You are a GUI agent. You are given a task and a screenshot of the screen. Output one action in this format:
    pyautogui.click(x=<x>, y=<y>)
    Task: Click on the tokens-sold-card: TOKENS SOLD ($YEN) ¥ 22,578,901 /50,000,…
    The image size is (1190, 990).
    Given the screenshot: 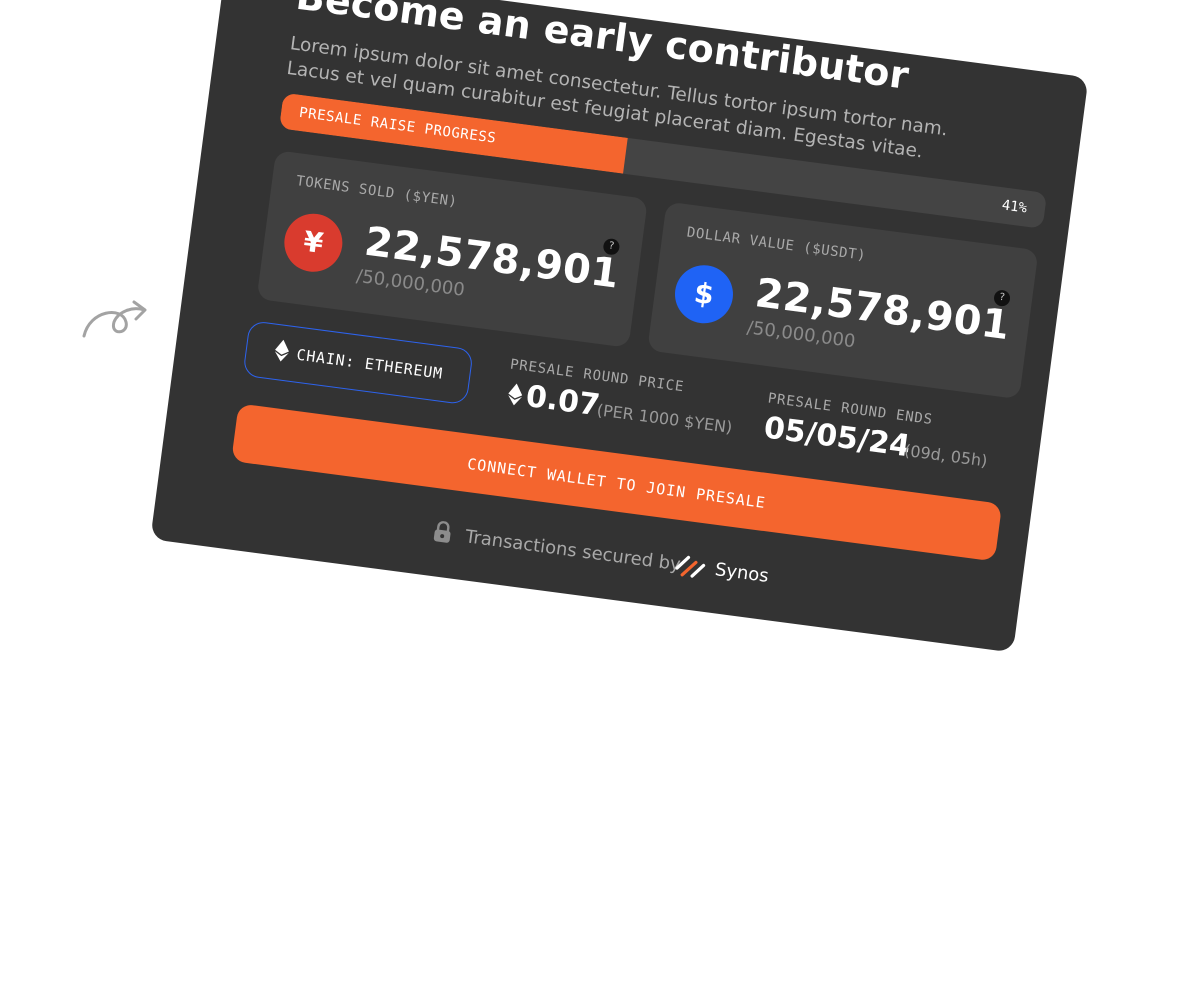 What is the action you would take?
    pyautogui.click(x=452, y=249)
    